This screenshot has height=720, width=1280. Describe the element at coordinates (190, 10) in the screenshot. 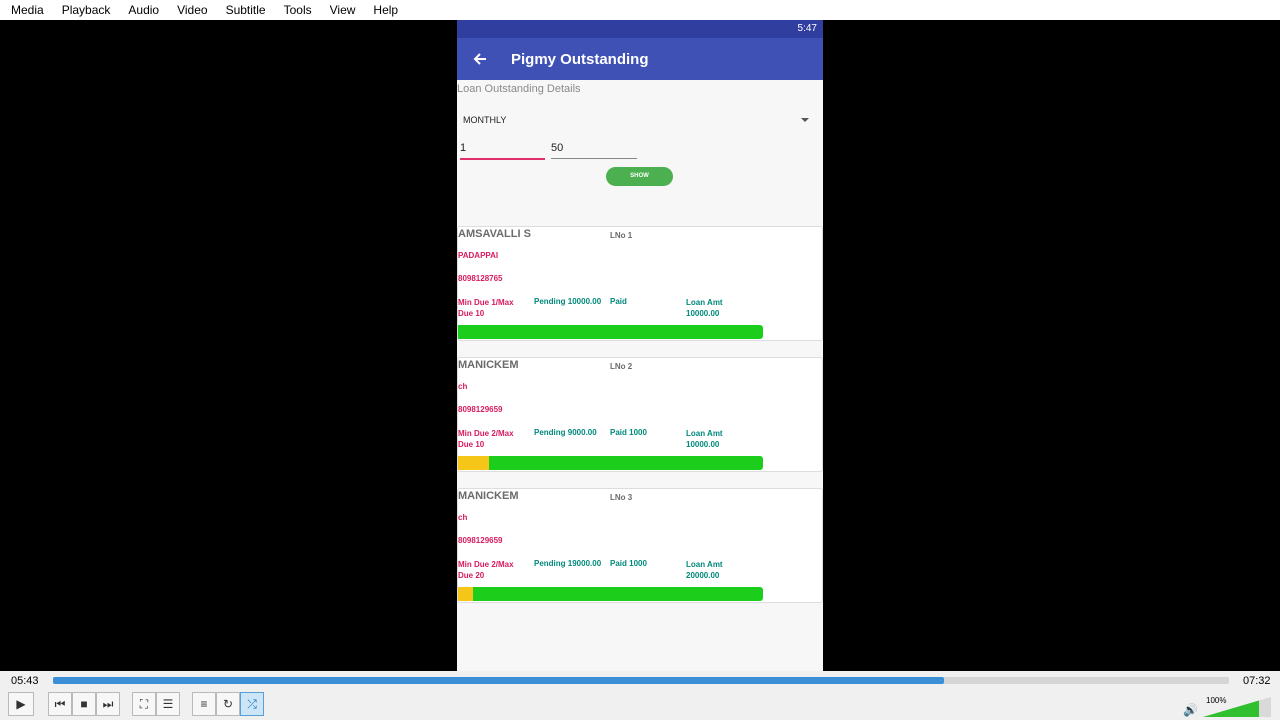

I see `menu-video: Video` at that location.